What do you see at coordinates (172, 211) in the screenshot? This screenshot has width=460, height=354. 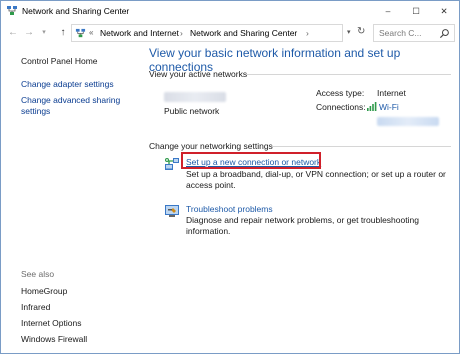 I see `troubleshoot-icon` at bounding box center [172, 211].